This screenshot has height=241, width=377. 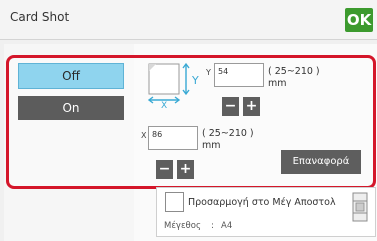 What do you see at coordinates (227, 226) in the screenshot?
I see `paper-size-value: A4` at bounding box center [227, 226].